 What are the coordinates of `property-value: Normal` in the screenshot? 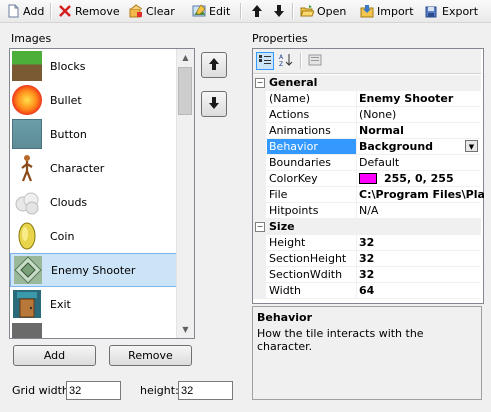 It's located at (420, 130).